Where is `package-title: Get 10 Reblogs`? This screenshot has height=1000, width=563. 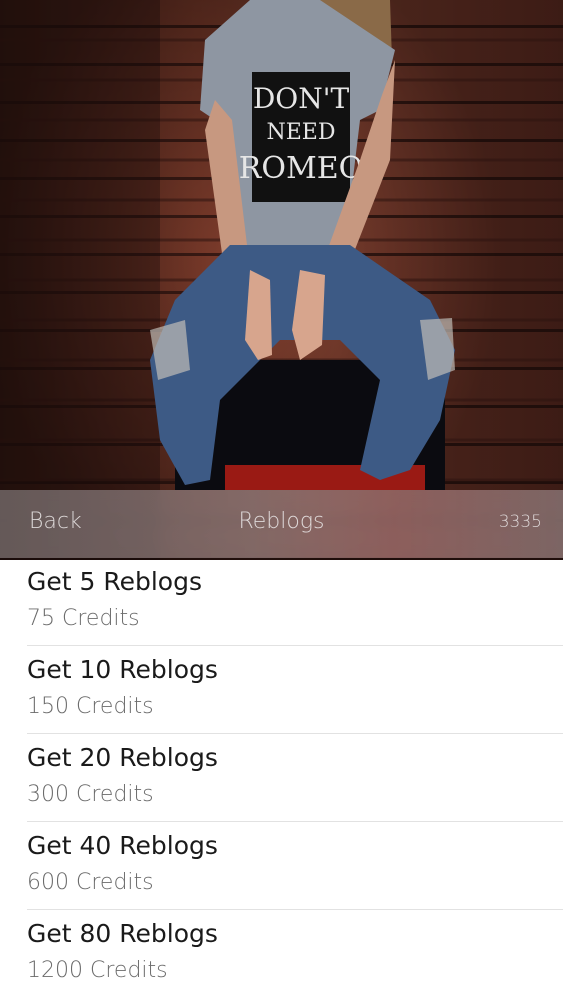 package-title: Get 10 Reblogs is located at coordinates (122, 669).